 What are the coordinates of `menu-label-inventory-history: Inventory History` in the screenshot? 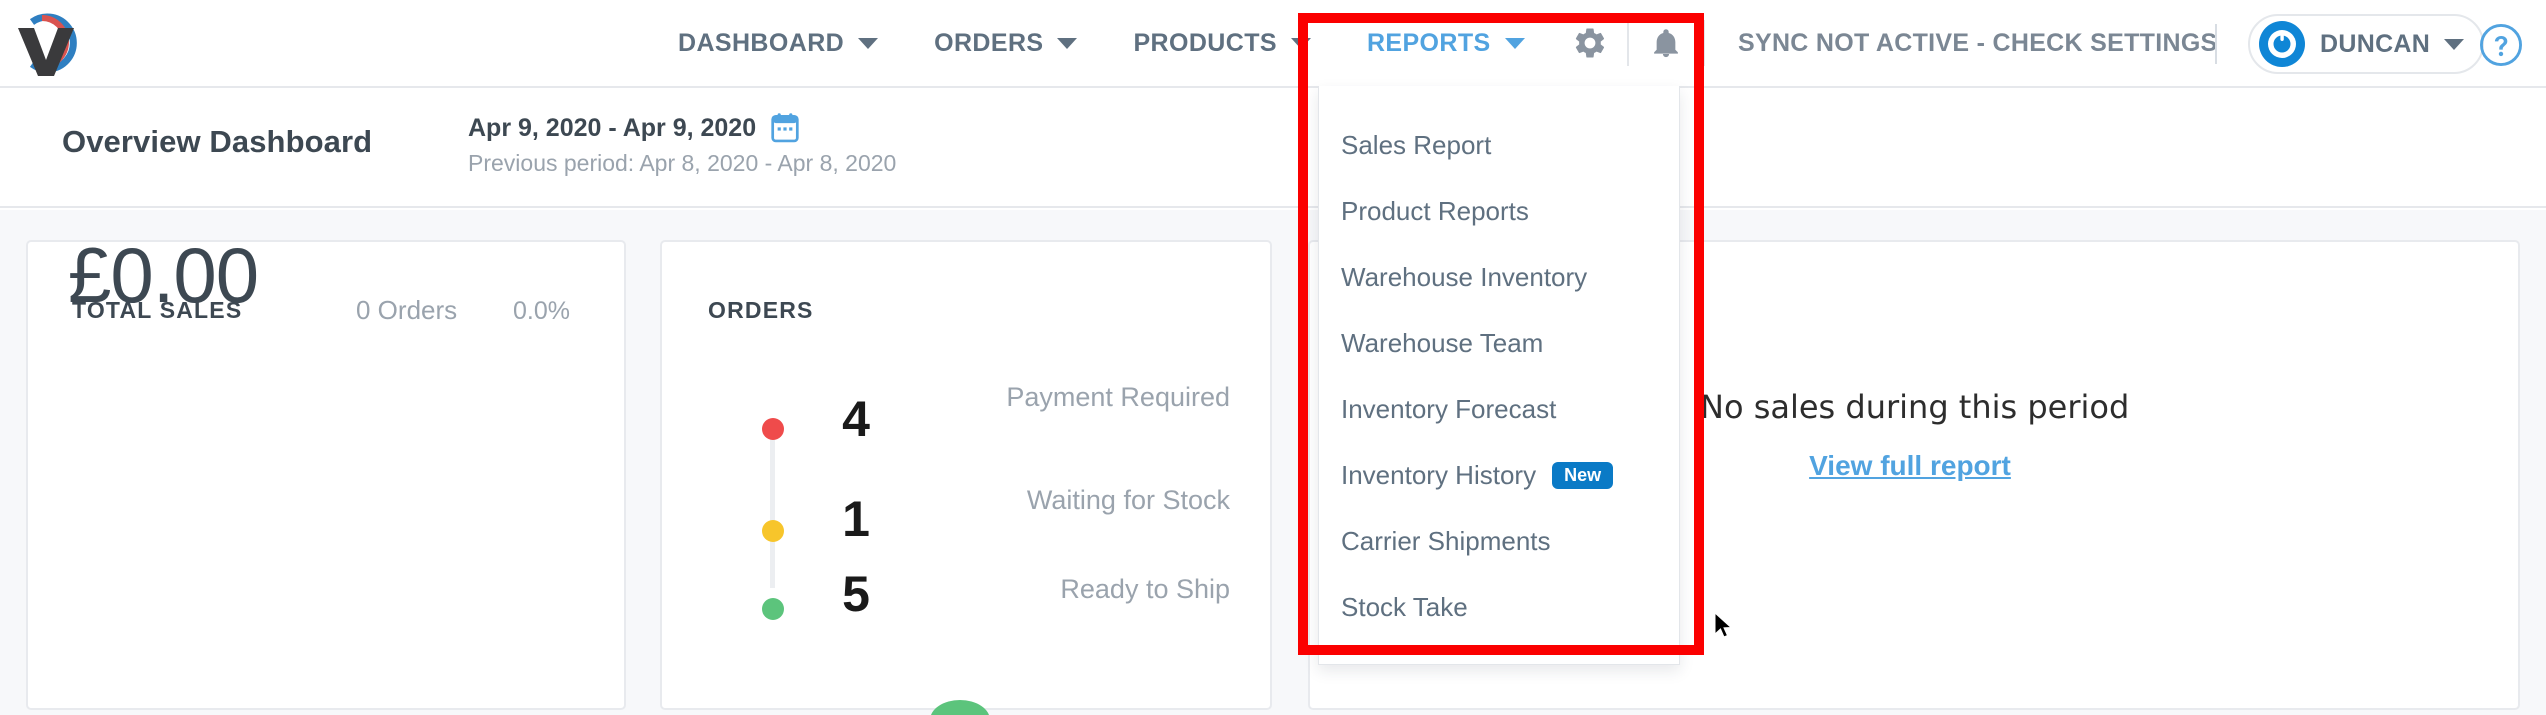 It's located at (1439, 474).